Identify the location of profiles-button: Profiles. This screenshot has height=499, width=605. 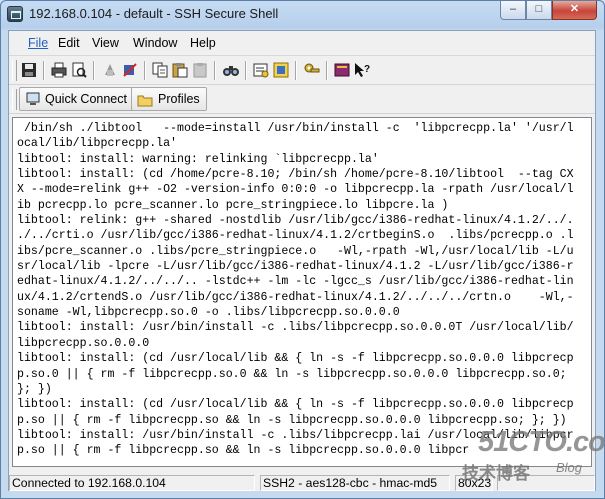
(169, 99).